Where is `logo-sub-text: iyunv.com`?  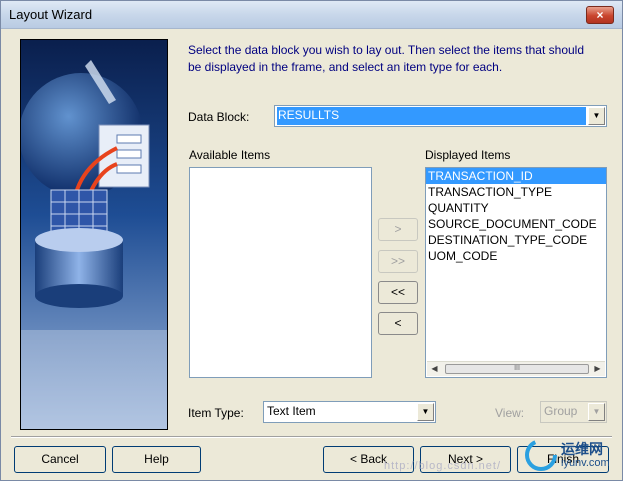 logo-sub-text: iyunv.com is located at coordinates (585, 463).